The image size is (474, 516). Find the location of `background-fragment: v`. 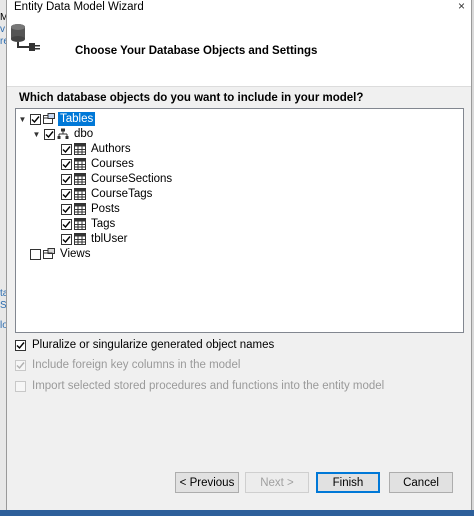

background-fragment: v is located at coordinates (2, 29).